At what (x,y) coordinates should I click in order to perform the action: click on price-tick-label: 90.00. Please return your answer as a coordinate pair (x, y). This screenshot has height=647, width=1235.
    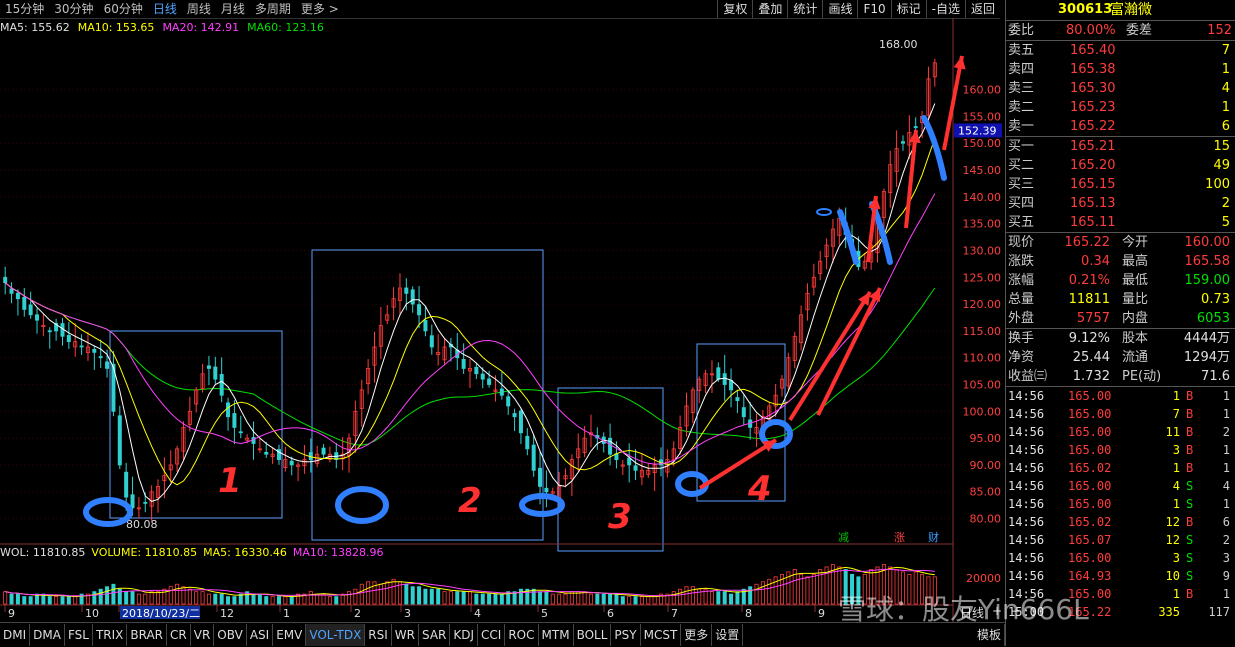
    Looking at the image, I should click on (986, 465).